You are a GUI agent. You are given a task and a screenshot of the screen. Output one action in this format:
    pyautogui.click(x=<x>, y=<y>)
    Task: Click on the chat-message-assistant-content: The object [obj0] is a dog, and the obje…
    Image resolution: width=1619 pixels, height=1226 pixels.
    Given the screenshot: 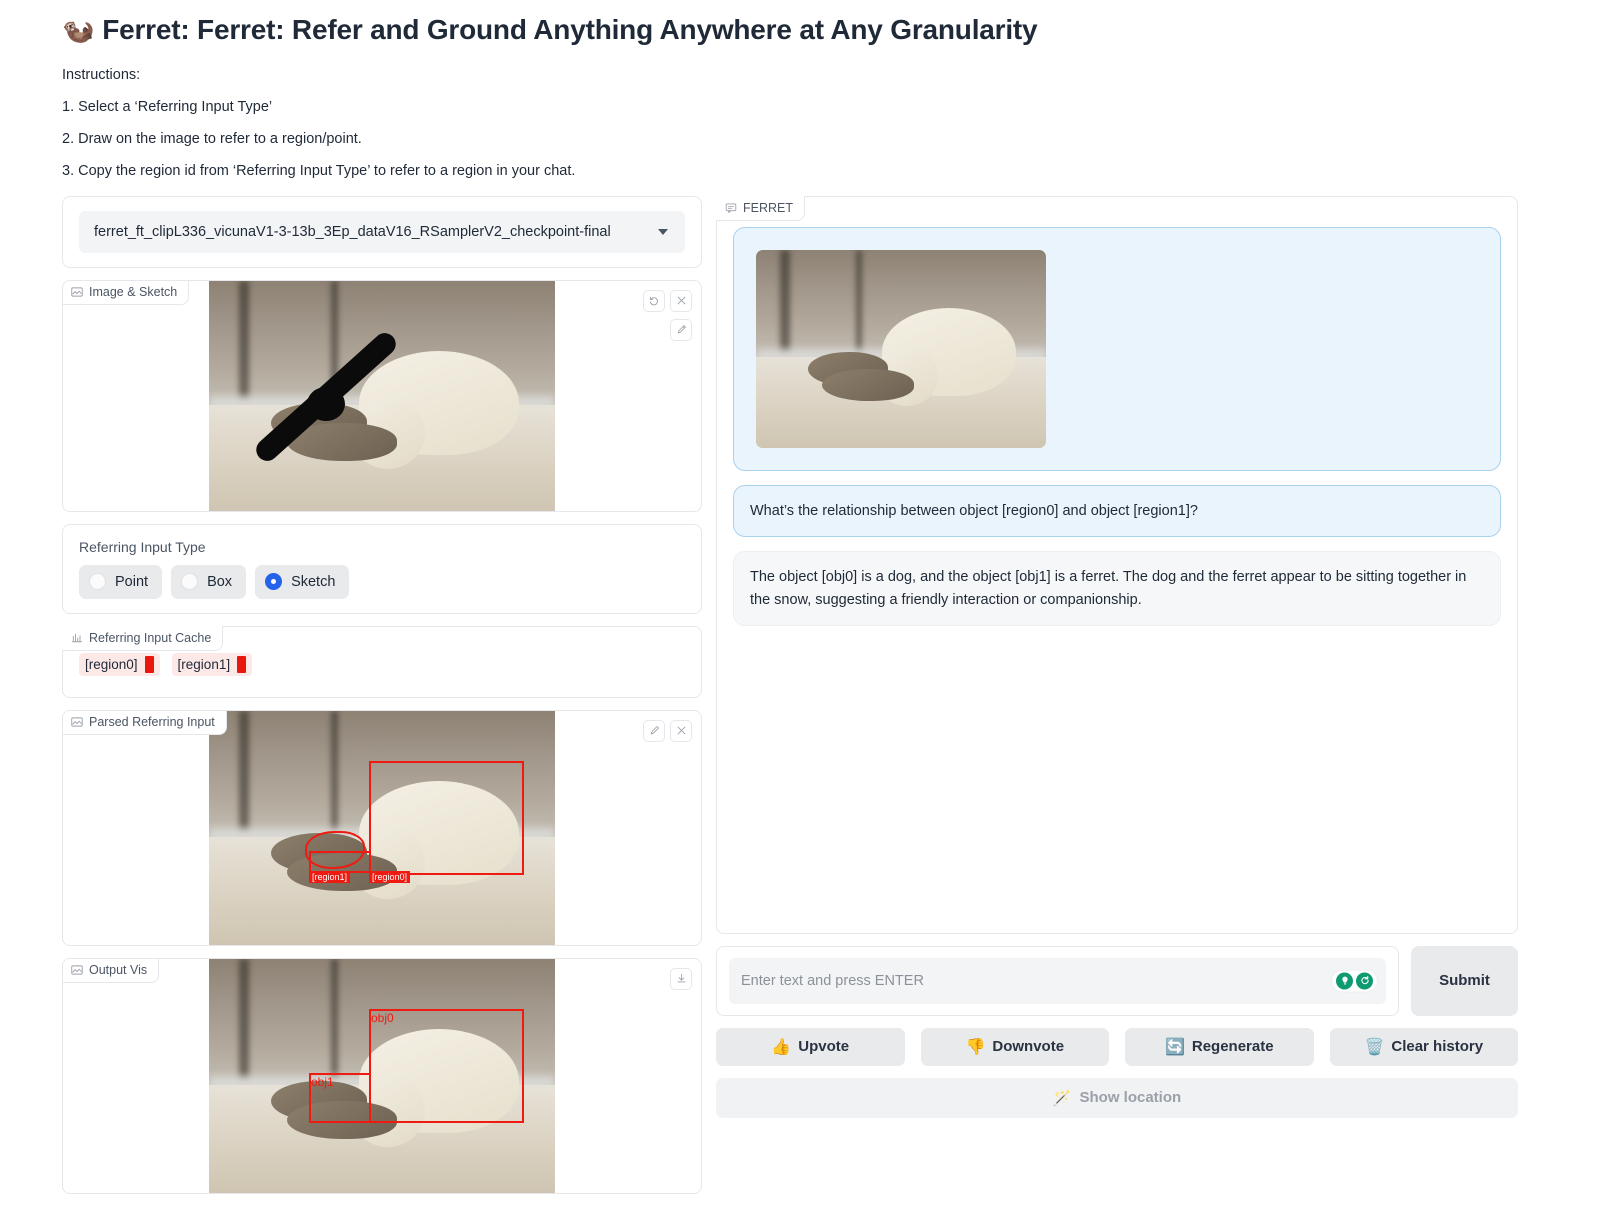 What is the action you would take?
    pyautogui.click(x=1108, y=588)
    